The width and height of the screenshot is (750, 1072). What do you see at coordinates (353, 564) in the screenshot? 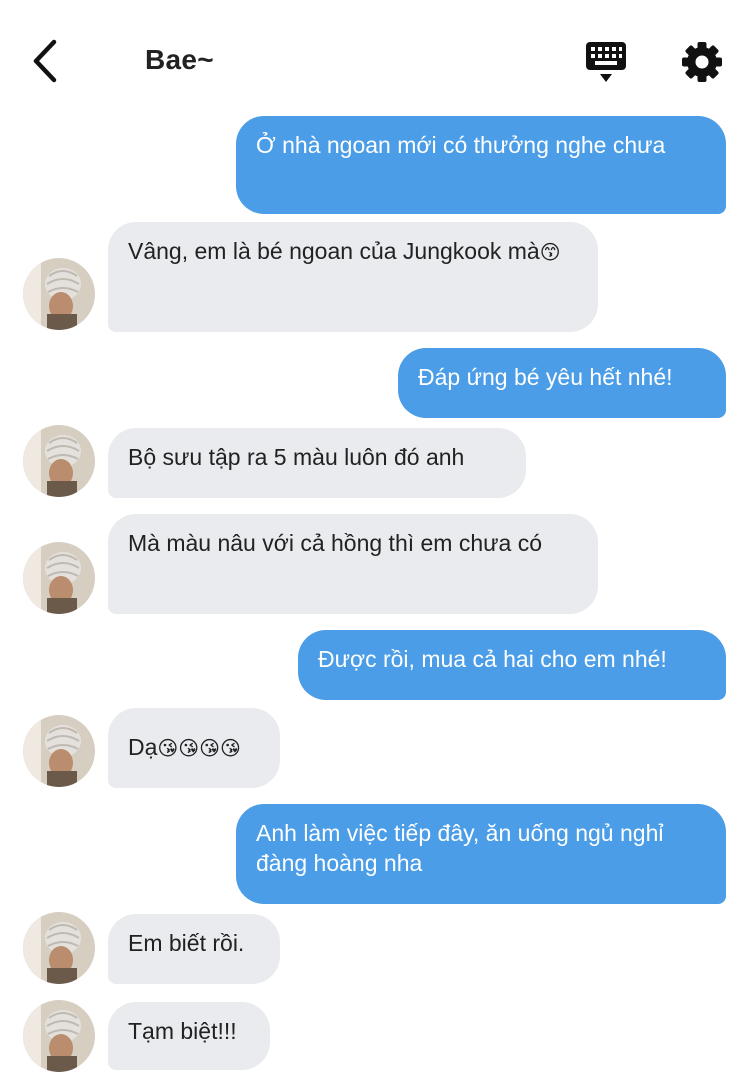
I see `received-message: Mà màu nâu với cả hồng thì em chưa có` at bounding box center [353, 564].